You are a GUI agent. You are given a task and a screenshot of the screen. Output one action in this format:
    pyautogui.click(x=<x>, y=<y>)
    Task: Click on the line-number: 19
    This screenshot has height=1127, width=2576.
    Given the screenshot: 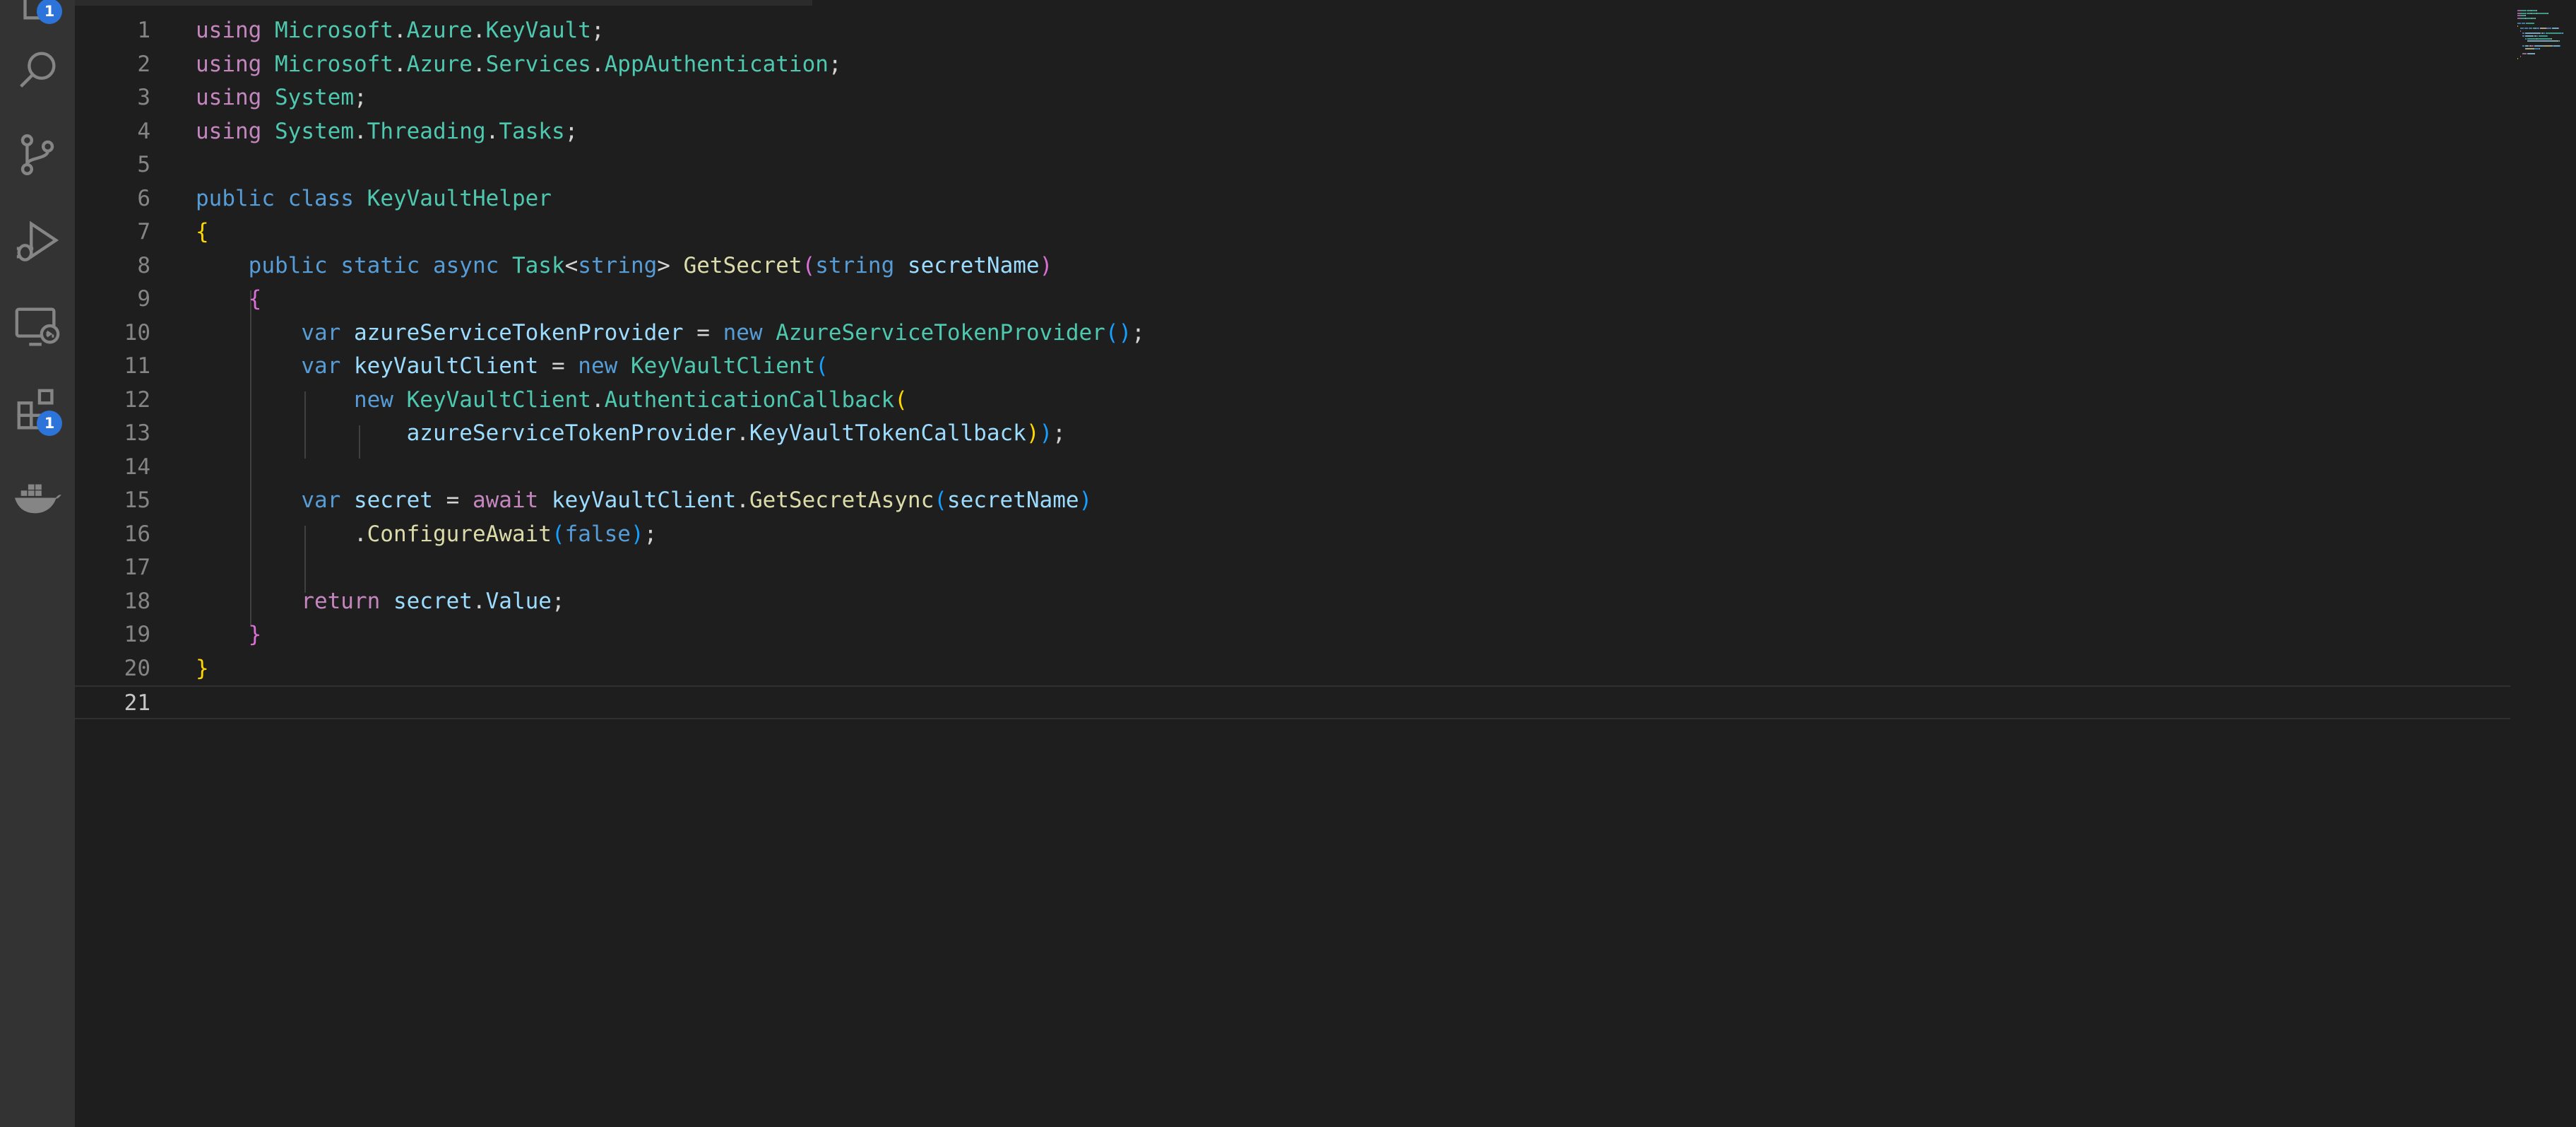 What is the action you would take?
    pyautogui.click(x=137, y=634)
    